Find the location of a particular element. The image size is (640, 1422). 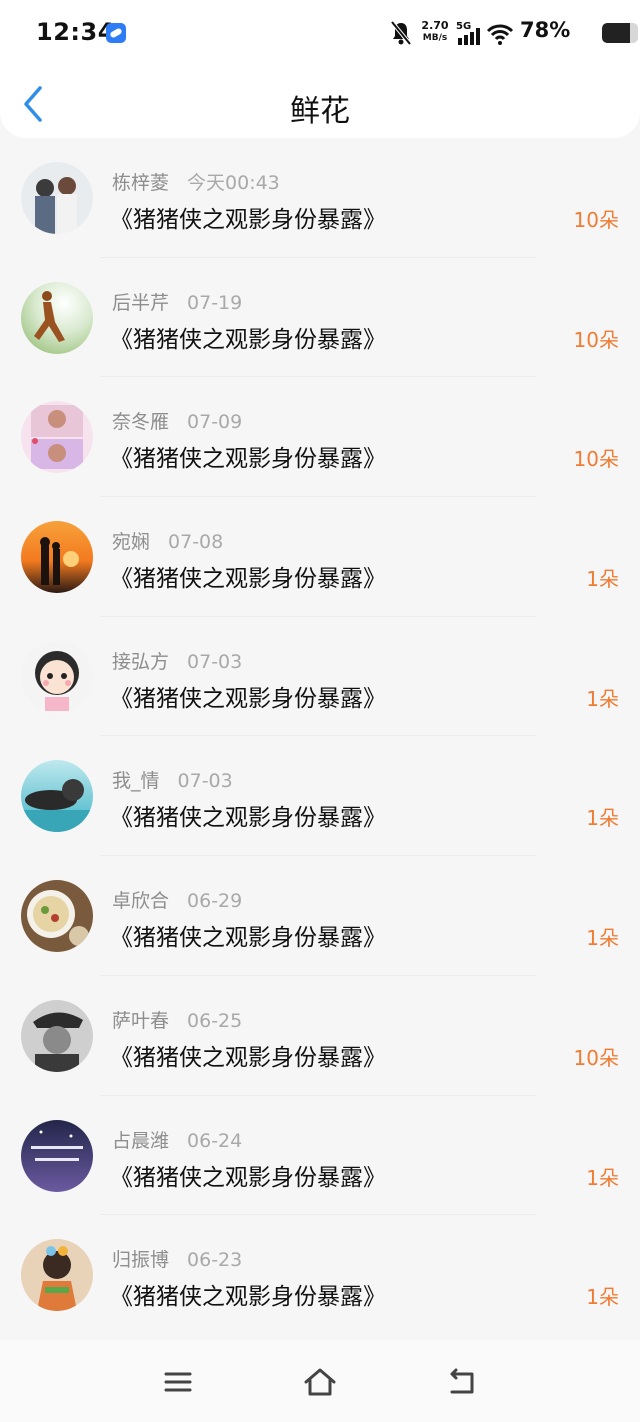

menu-button is located at coordinates (178, 1382).